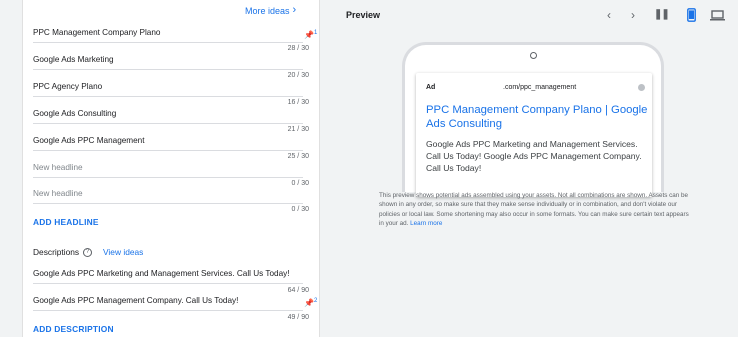  I want to click on next-preview-button: ›, so click(633, 15).